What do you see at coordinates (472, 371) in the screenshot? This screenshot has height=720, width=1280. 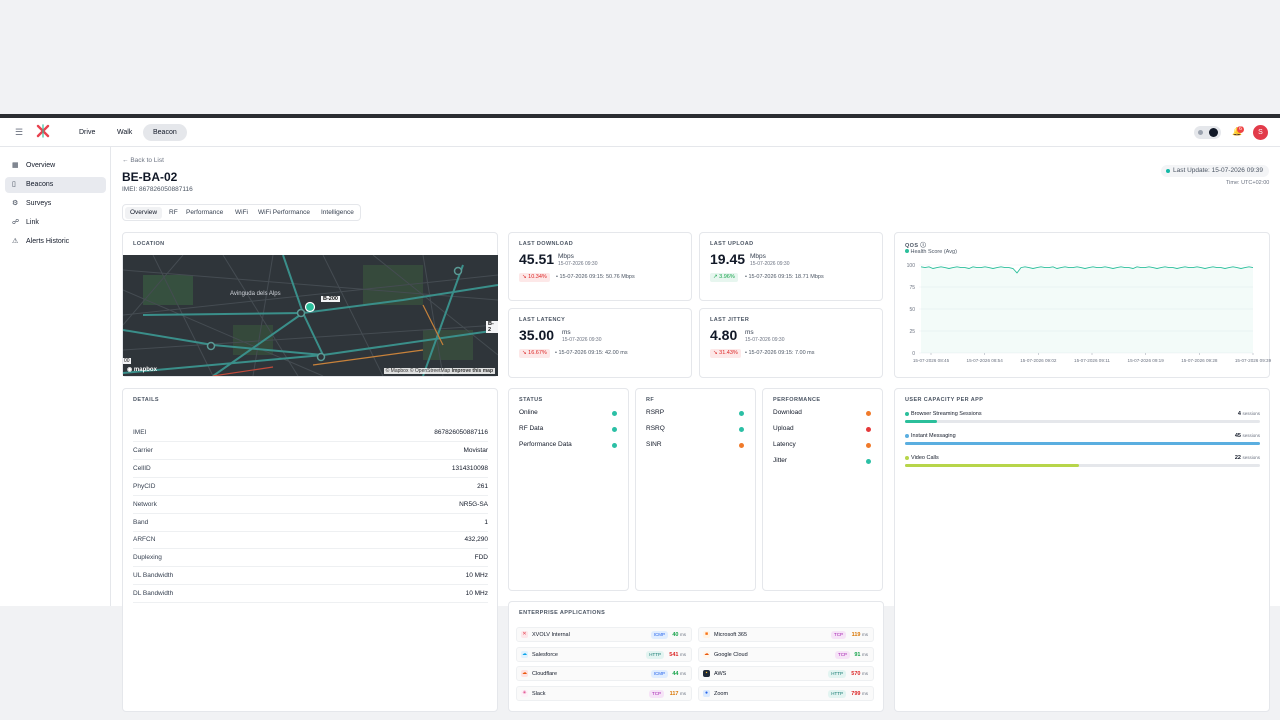 I see `improve-map-link: Improve this map` at bounding box center [472, 371].